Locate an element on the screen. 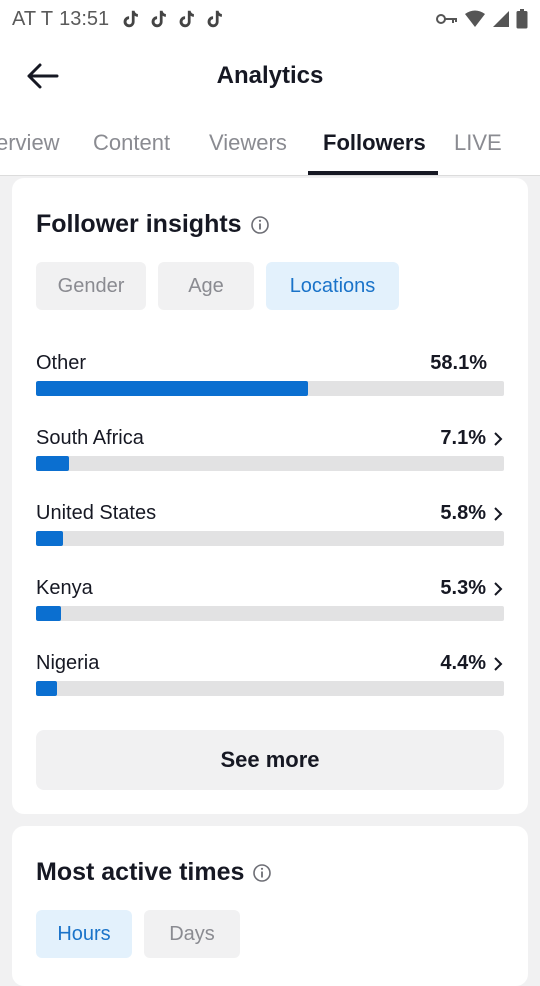 The height and width of the screenshot is (986, 540). location-percent: 4.4% is located at coordinates (463, 663).